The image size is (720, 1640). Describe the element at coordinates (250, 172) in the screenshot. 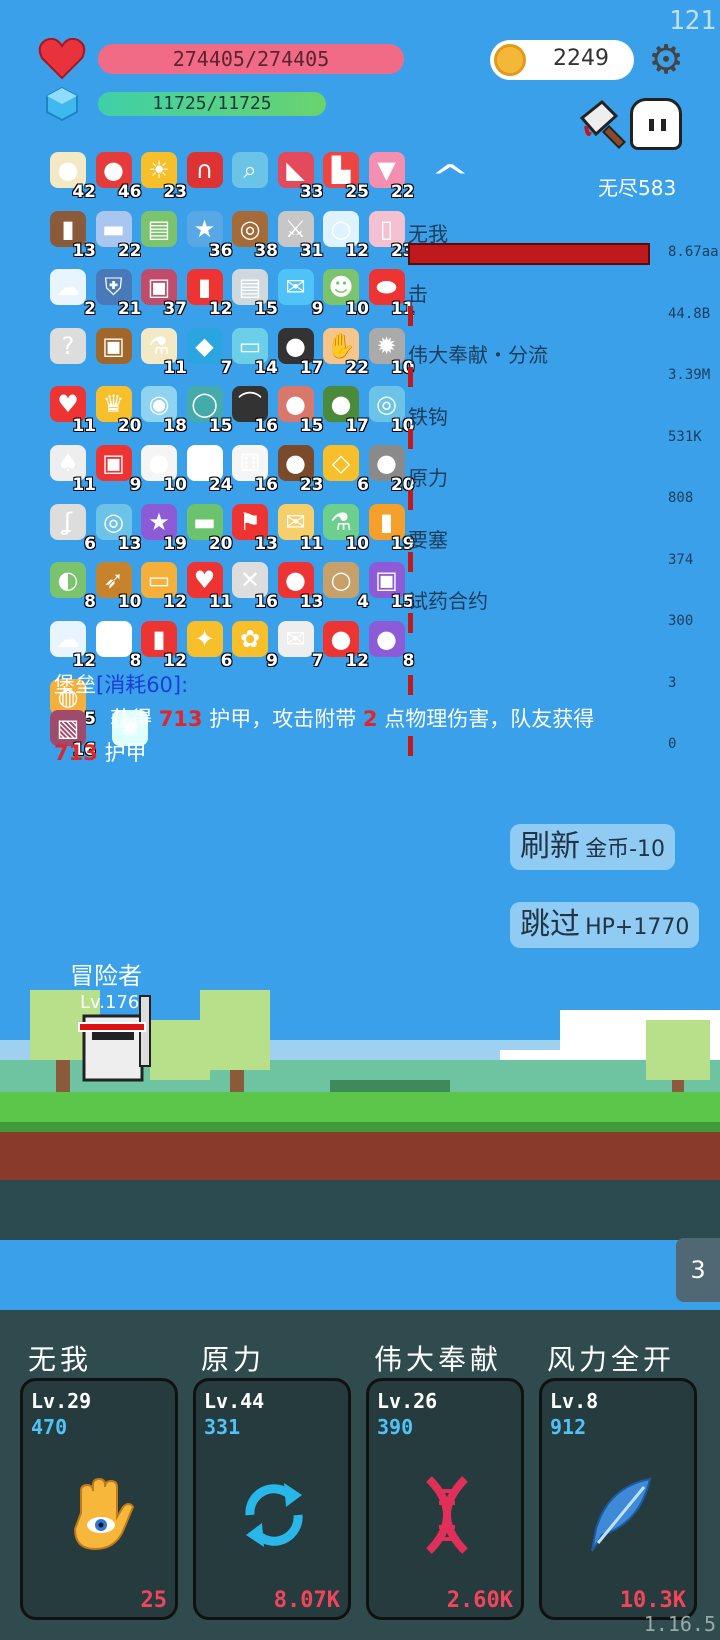

I see `item-slot: ⌕` at that location.